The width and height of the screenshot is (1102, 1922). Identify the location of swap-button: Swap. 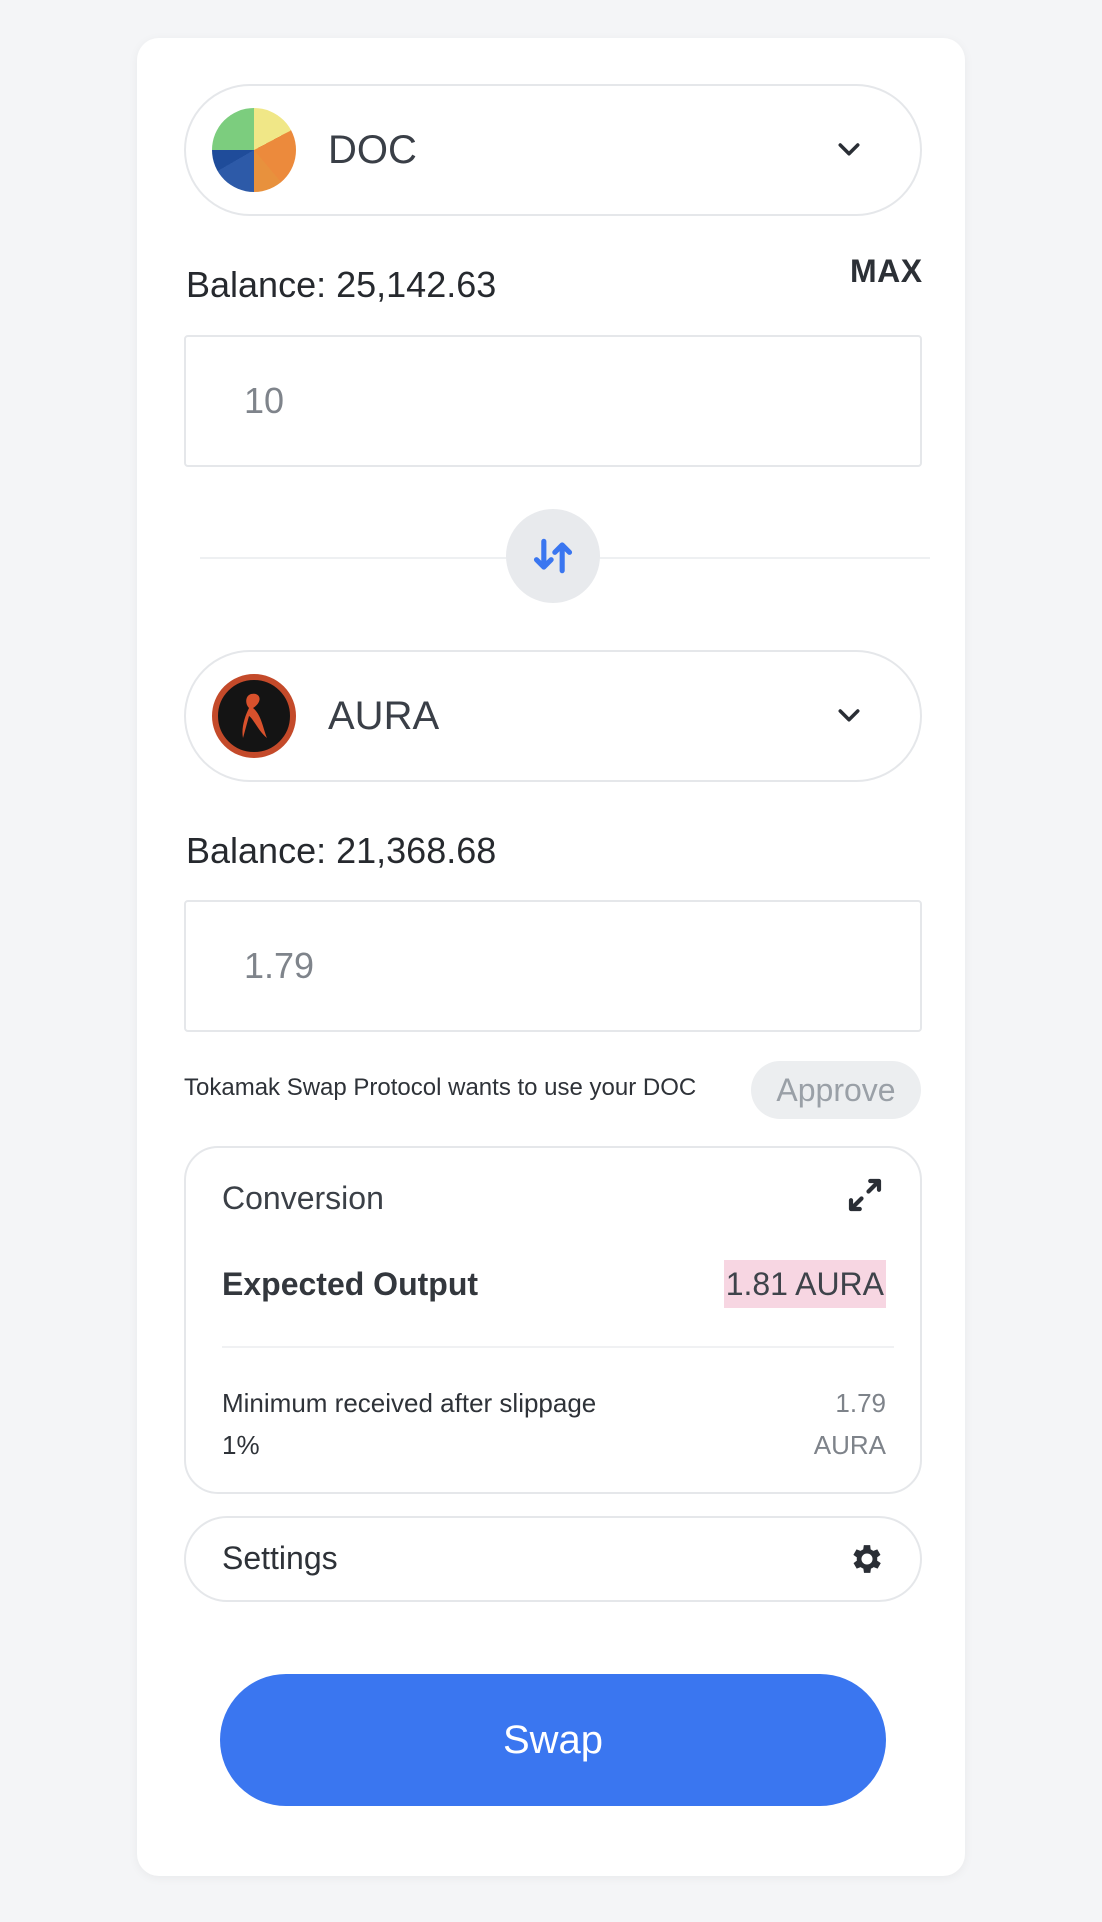
(553, 1740).